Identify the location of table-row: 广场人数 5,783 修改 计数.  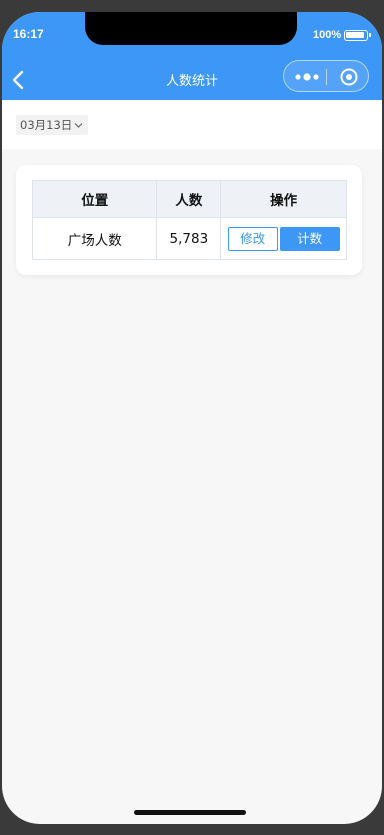
(189, 238).